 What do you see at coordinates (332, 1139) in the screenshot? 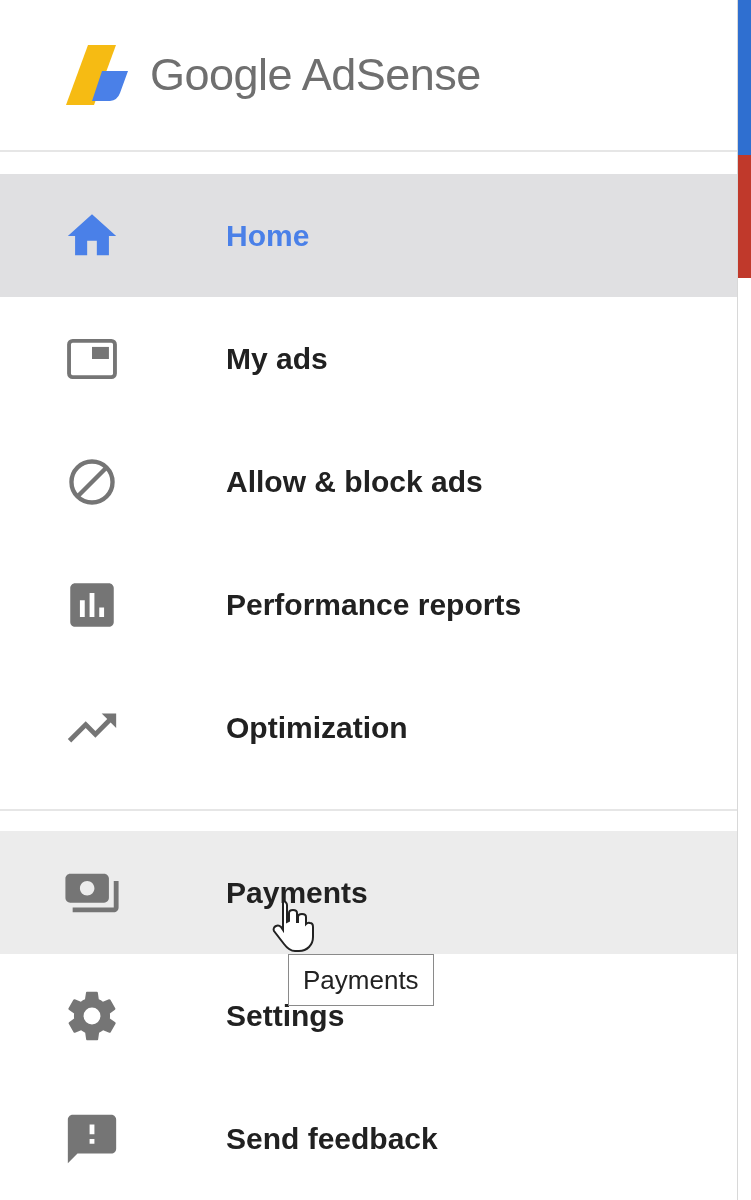
I see `nav-label: Send feedback` at bounding box center [332, 1139].